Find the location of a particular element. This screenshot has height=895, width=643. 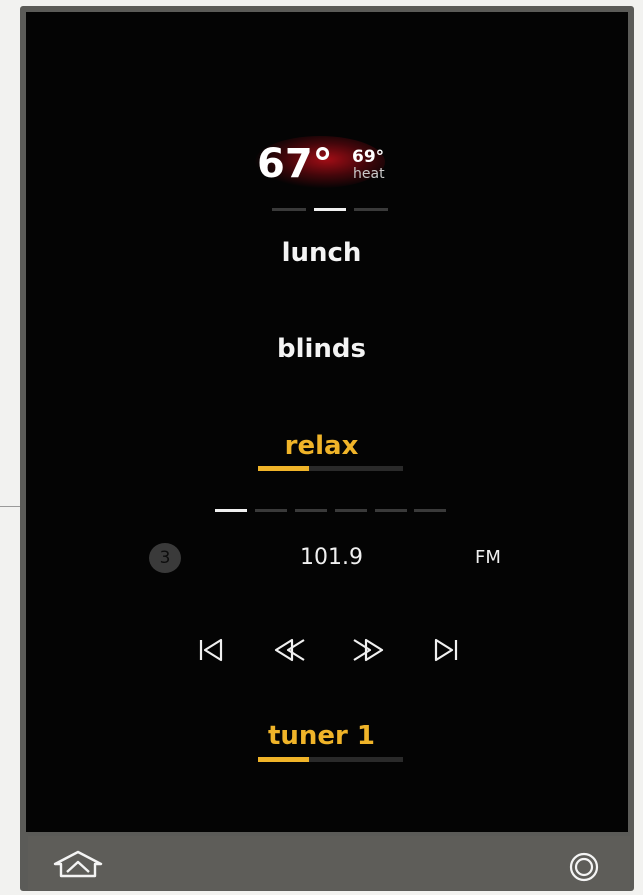

scene-blinds-button: blinds is located at coordinates (321, 349).